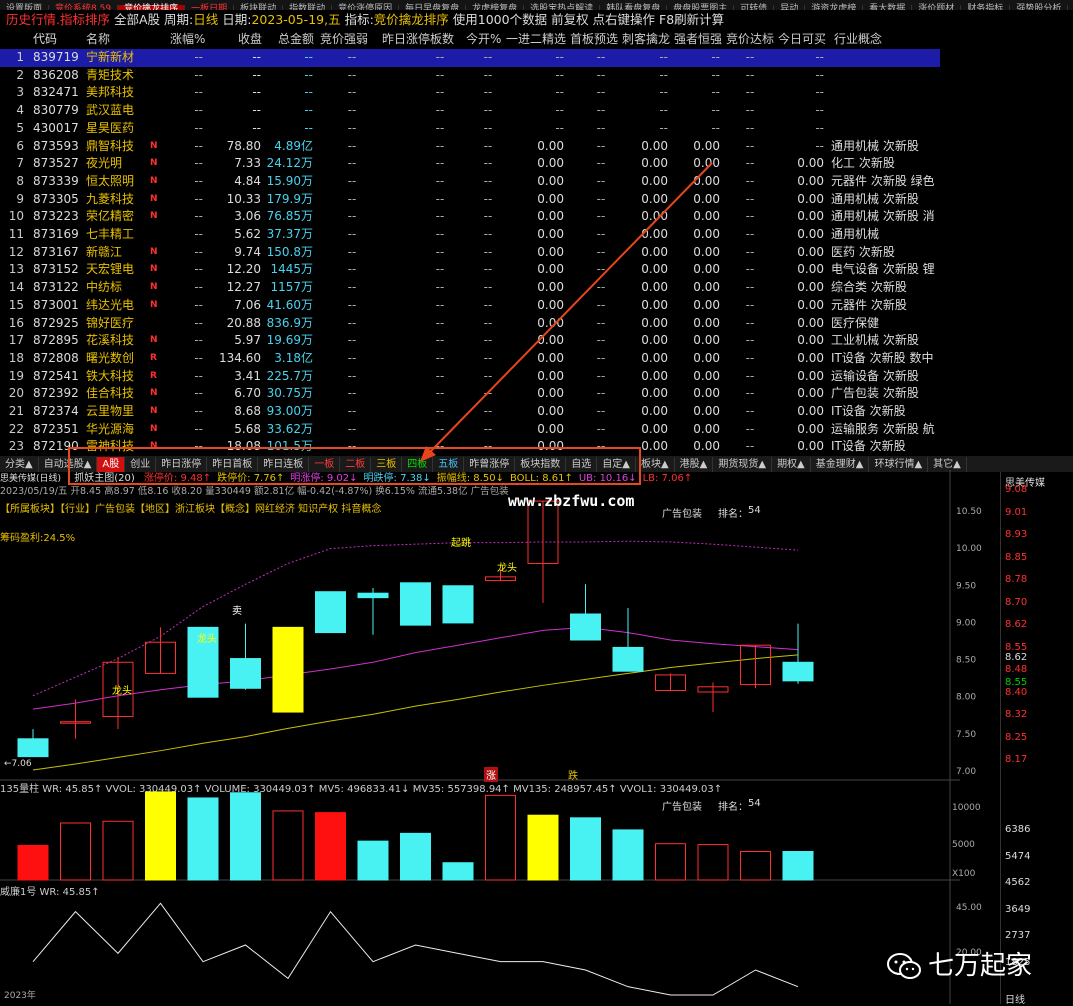 This screenshot has width=1073, height=1006. Describe the element at coordinates (110, 198) in the screenshot. I see `cell-name: 九菱科技` at that location.